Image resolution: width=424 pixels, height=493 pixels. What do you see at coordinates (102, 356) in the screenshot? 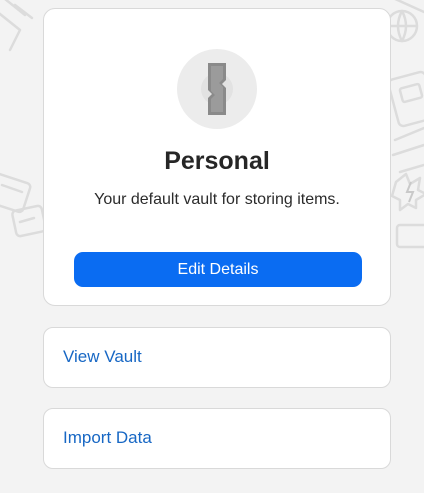
I see `view-vault-label: View Vault` at bounding box center [102, 356].